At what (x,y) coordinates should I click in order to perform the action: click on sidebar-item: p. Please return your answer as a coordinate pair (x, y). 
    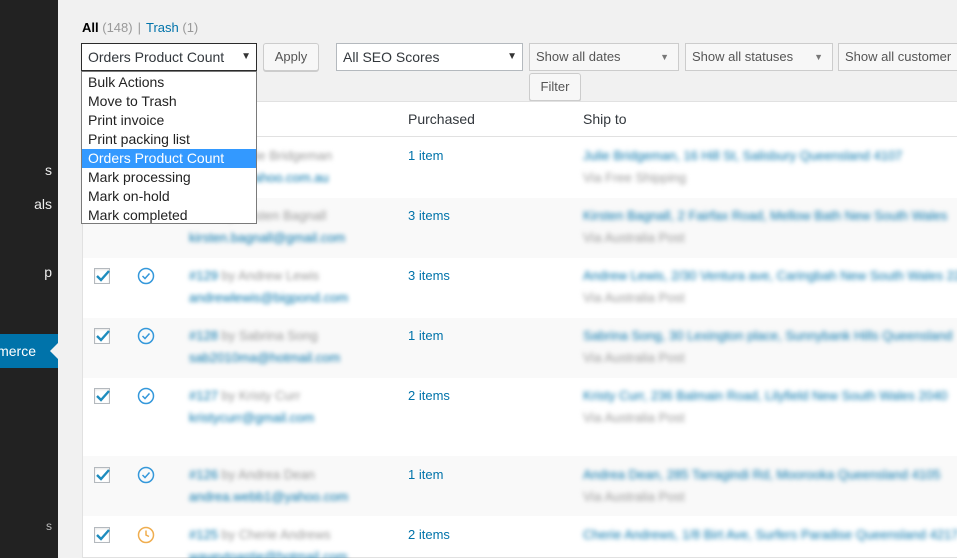
    Looking at the image, I should click on (29, 272).